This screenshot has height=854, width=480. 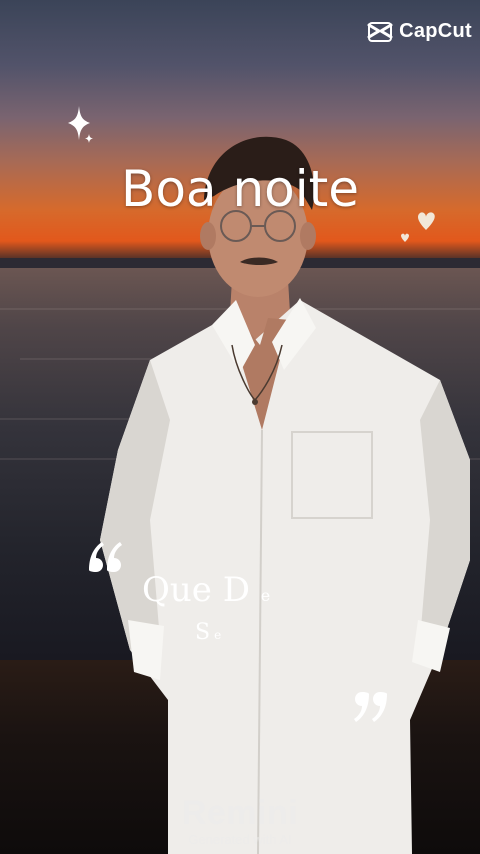 I want to click on close-quote-icon, so click(x=370, y=707).